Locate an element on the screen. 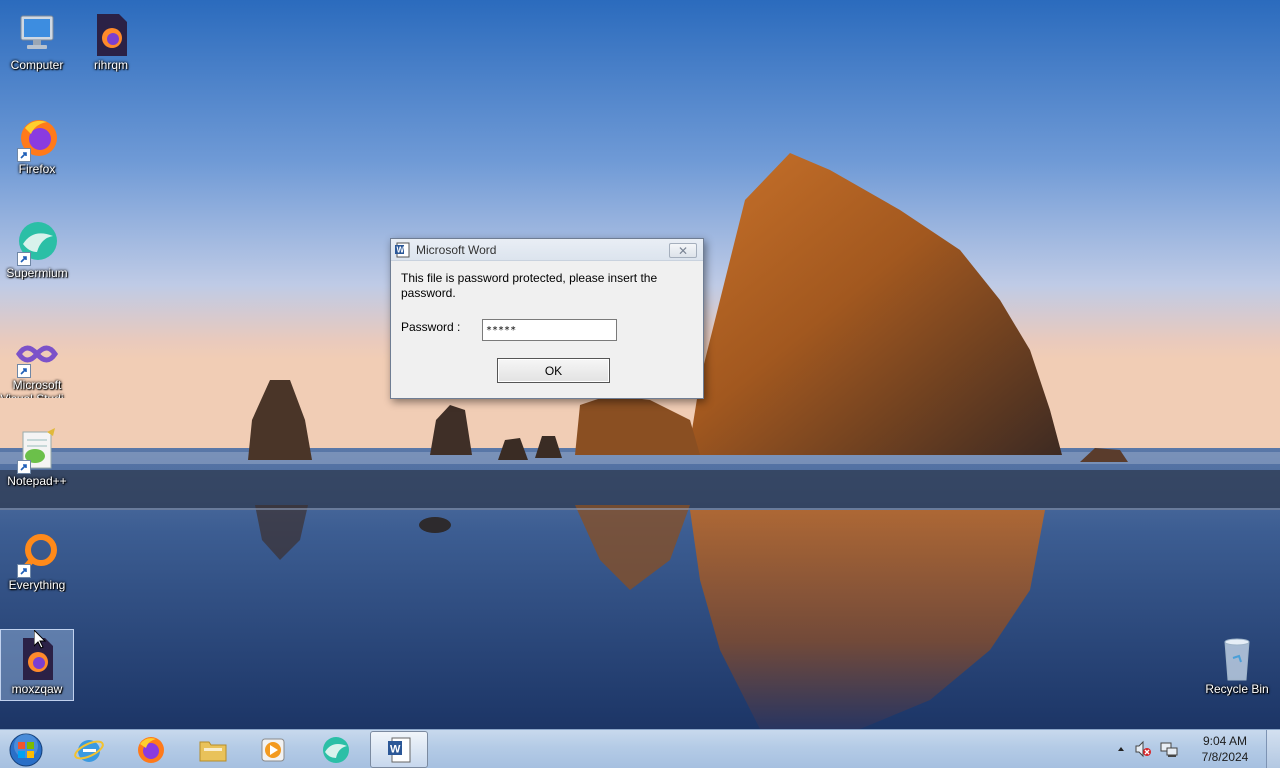  network-icon is located at coordinates (1169, 749).